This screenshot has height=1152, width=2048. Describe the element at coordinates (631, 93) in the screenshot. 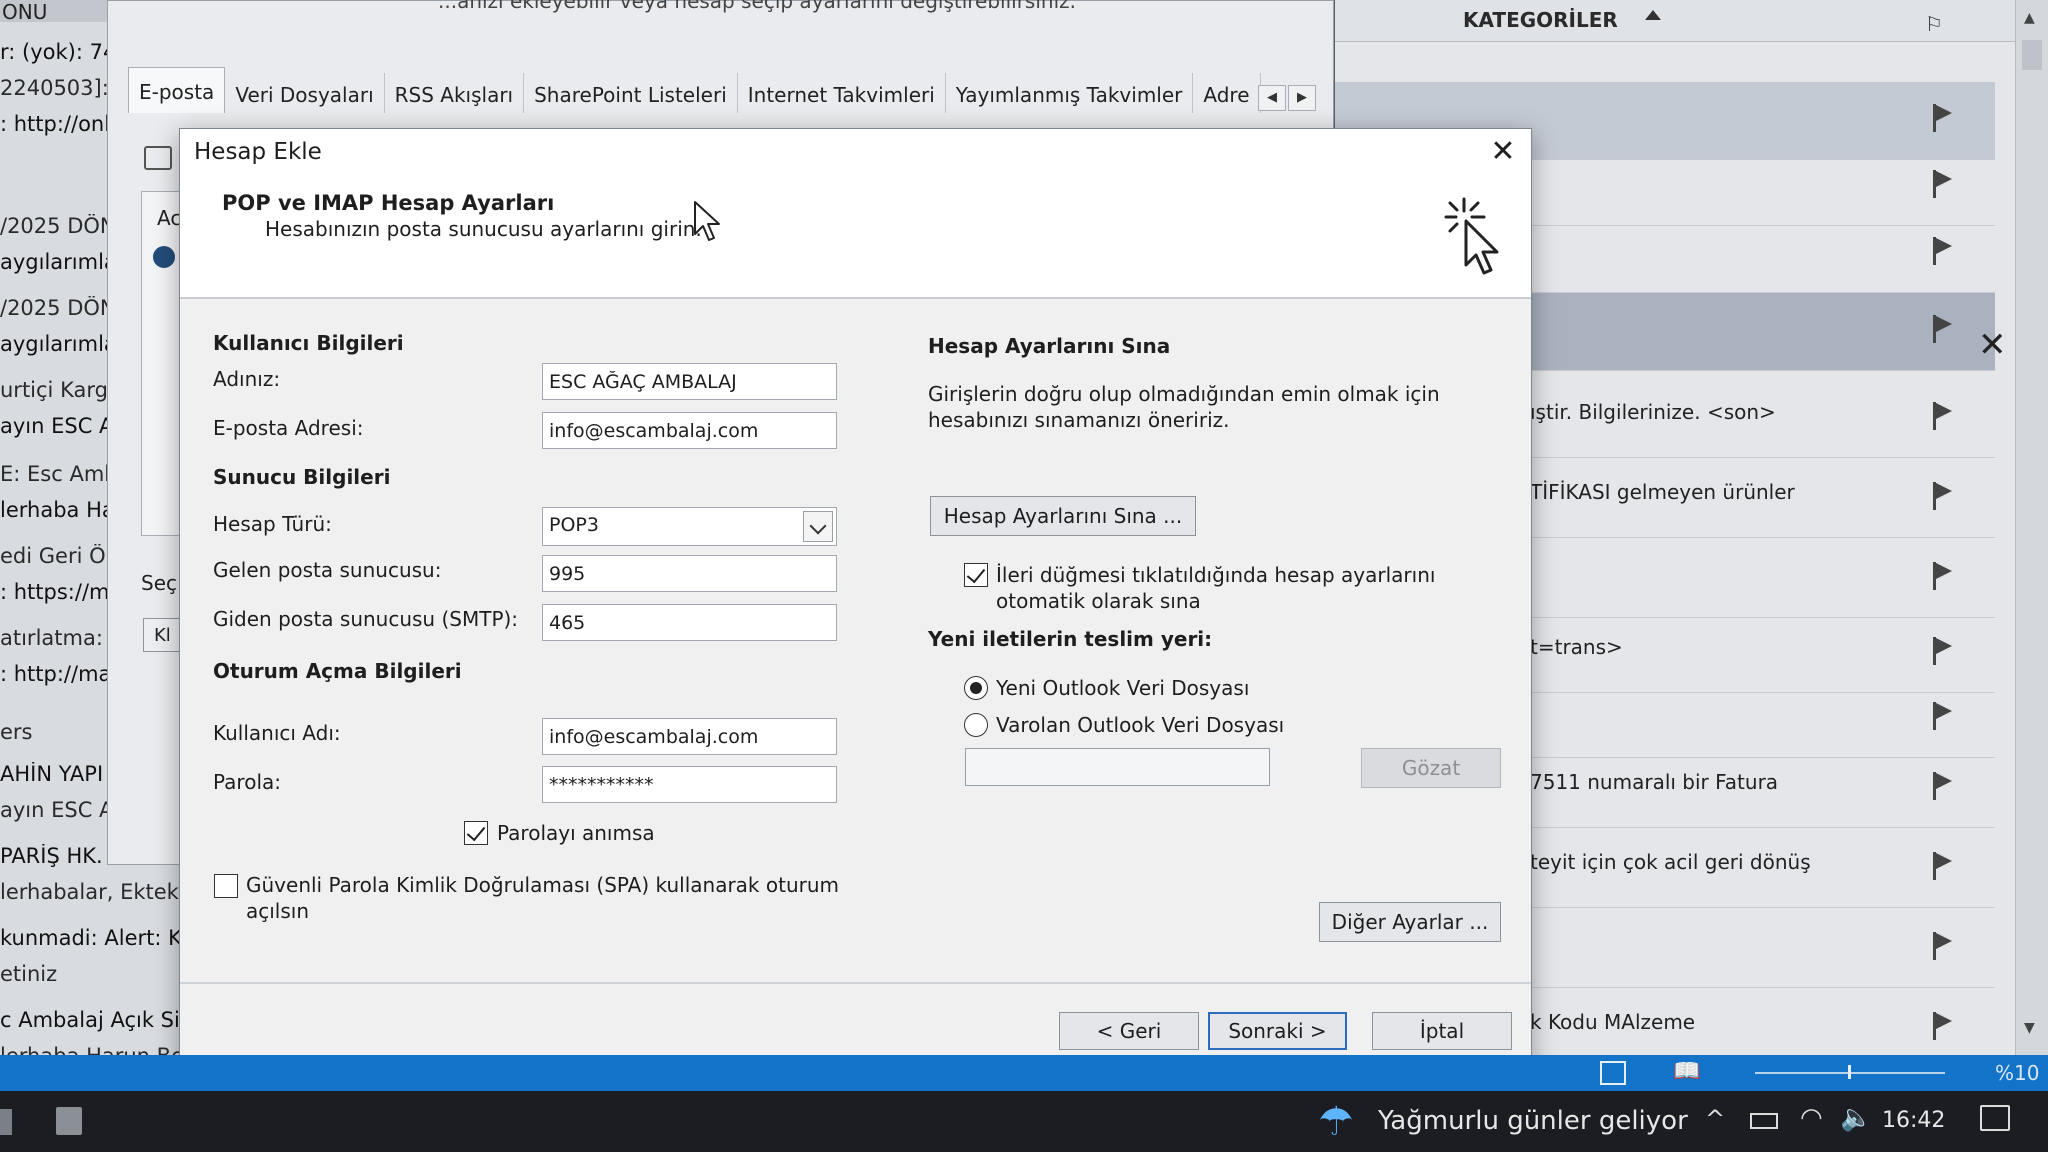

I see `tab-sharepoint-lists: SharePoint Listeleri` at that location.